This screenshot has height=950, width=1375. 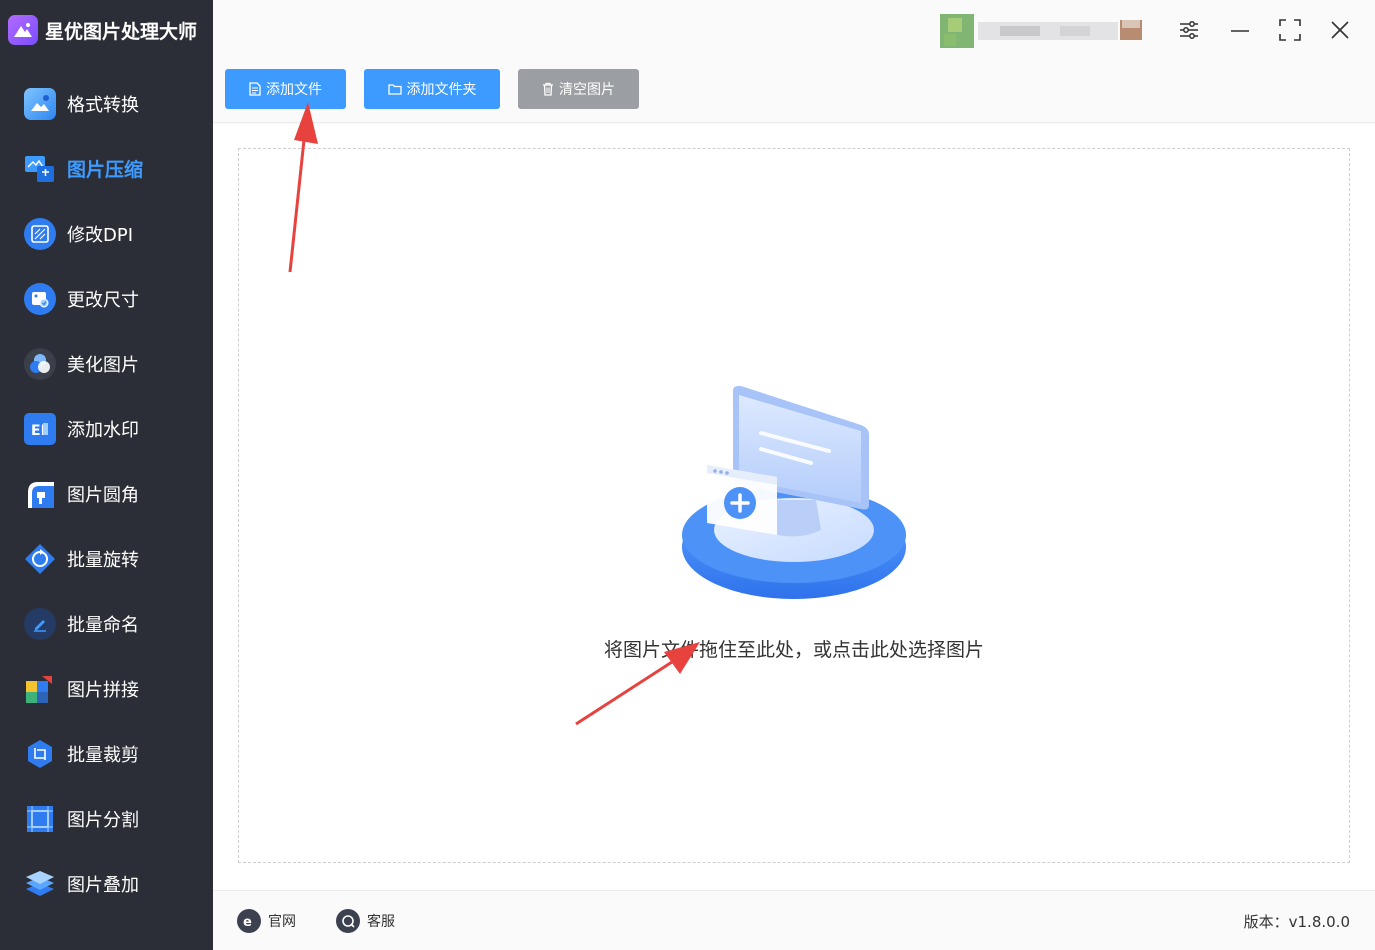 I want to click on sidebar-item-split: 图片分割, so click(x=106, y=818).